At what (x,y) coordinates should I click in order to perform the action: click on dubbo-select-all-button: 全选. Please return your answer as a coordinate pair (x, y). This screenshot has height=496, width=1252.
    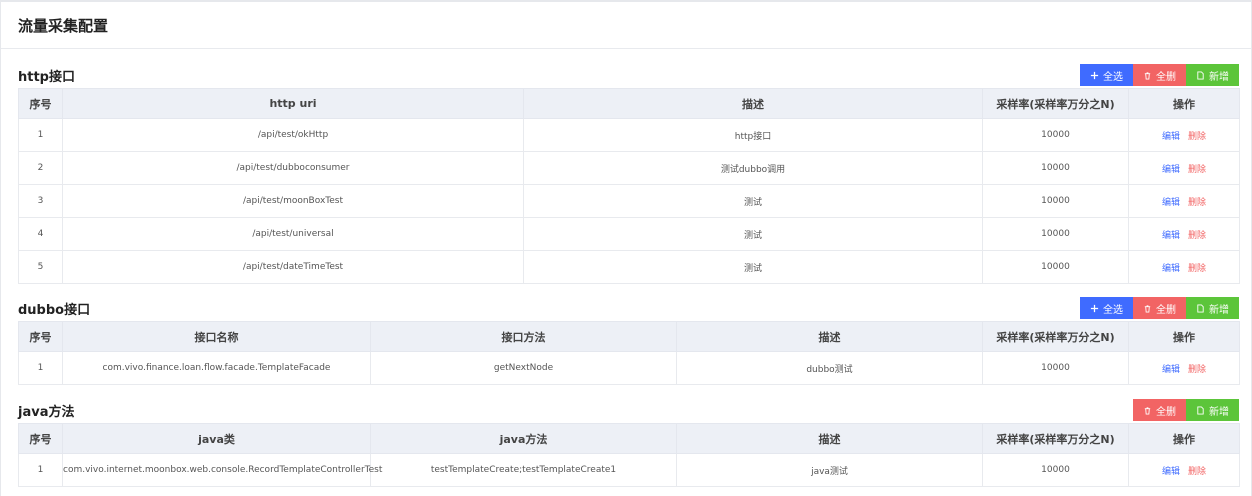
    Looking at the image, I should click on (1106, 308).